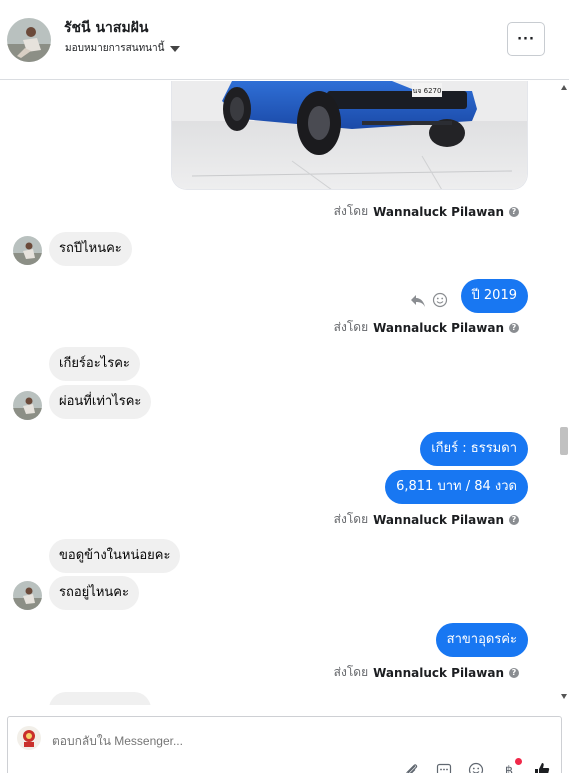 Image resolution: width=569 pixels, height=773 pixels. What do you see at coordinates (90, 249) in the screenshot?
I see `incoming-message: รถปีไหนคะ` at bounding box center [90, 249].